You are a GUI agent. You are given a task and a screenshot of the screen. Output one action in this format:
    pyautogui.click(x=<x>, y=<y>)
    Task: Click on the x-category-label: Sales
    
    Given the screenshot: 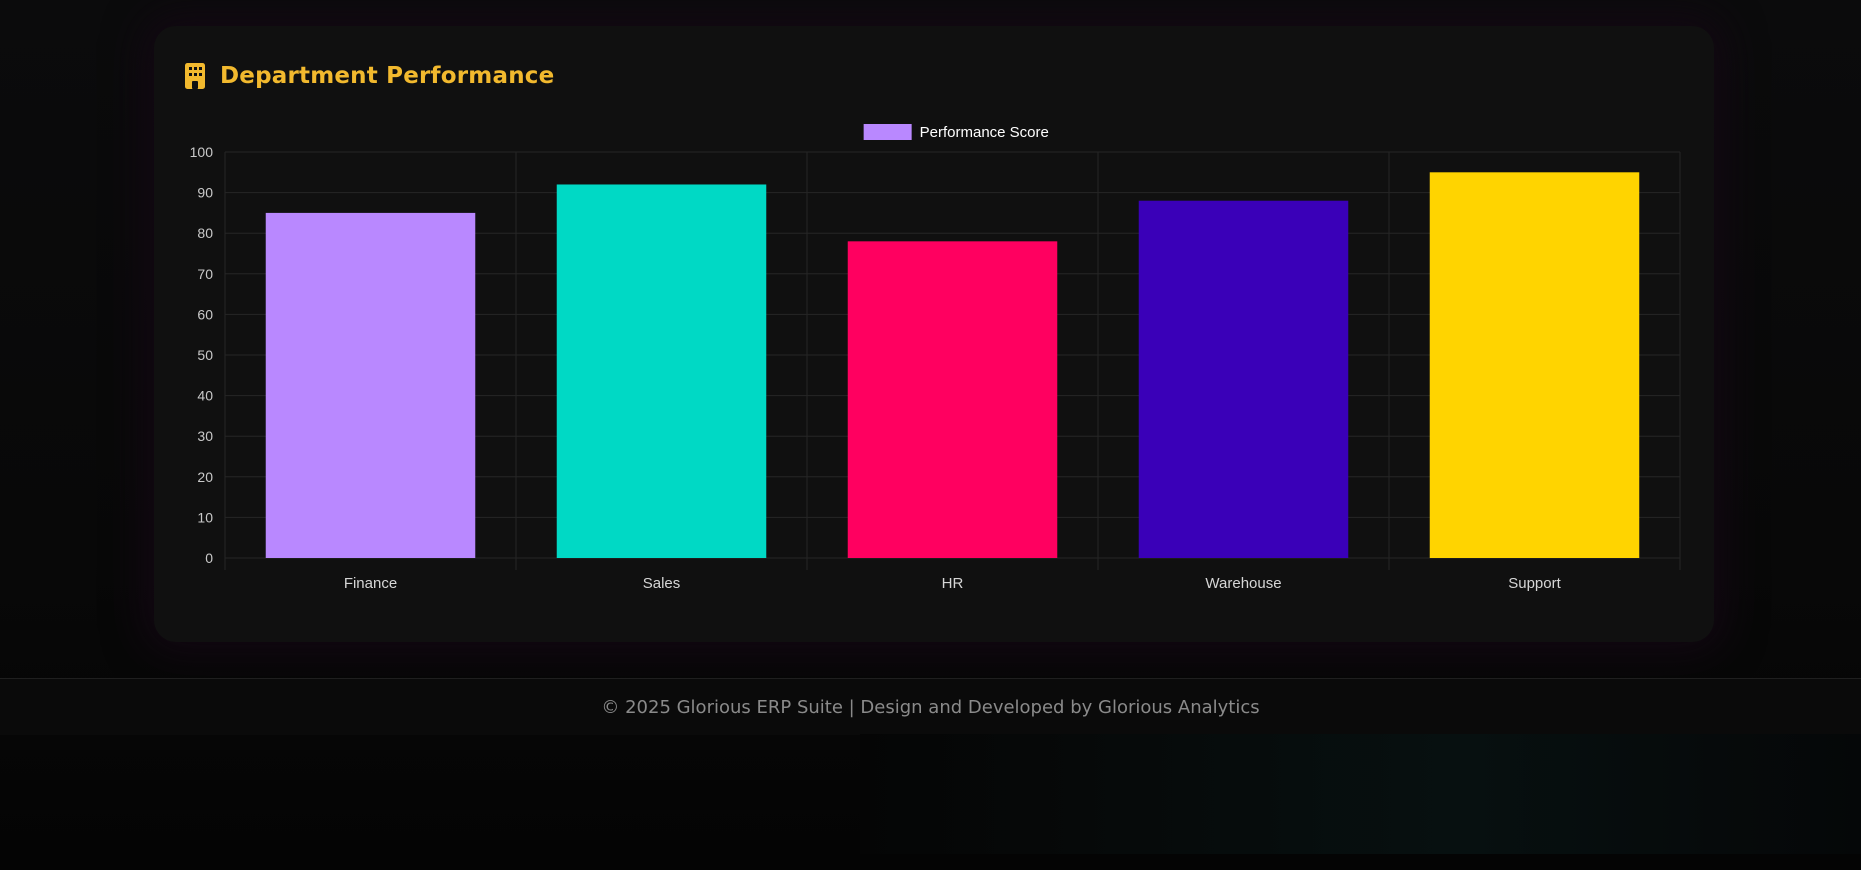 What is the action you would take?
    pyautogui.click(x=662, y=583)
    